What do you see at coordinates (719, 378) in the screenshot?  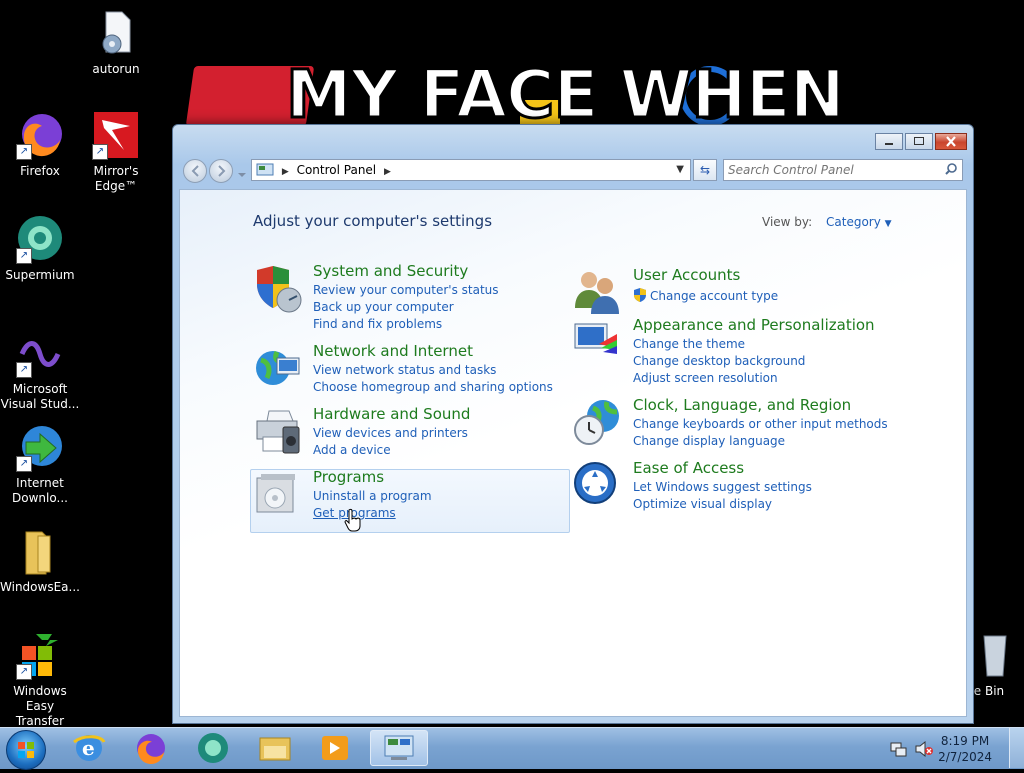 I see `link-screen-resolution: Adjust screen resolution` at bounding box center [719, 378].